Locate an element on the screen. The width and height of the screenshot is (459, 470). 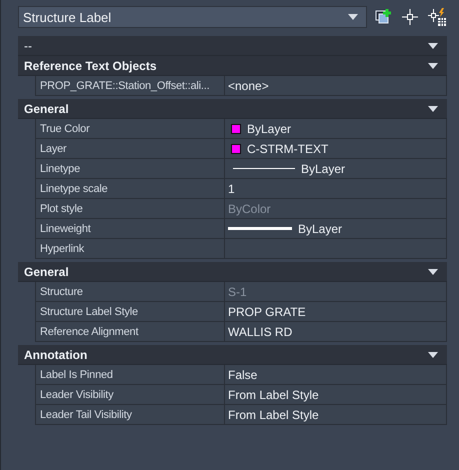
property-name: Structure Label Style is located at coordinates (130, 311).